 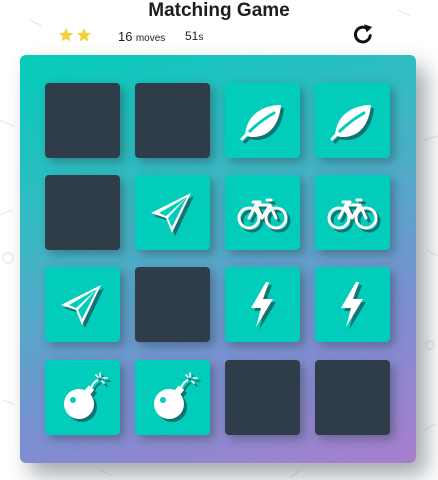 What do you see at coordinates (150, 38) in the screenshot?
I see `moves-label: moves` at bounding box center [150, 38].